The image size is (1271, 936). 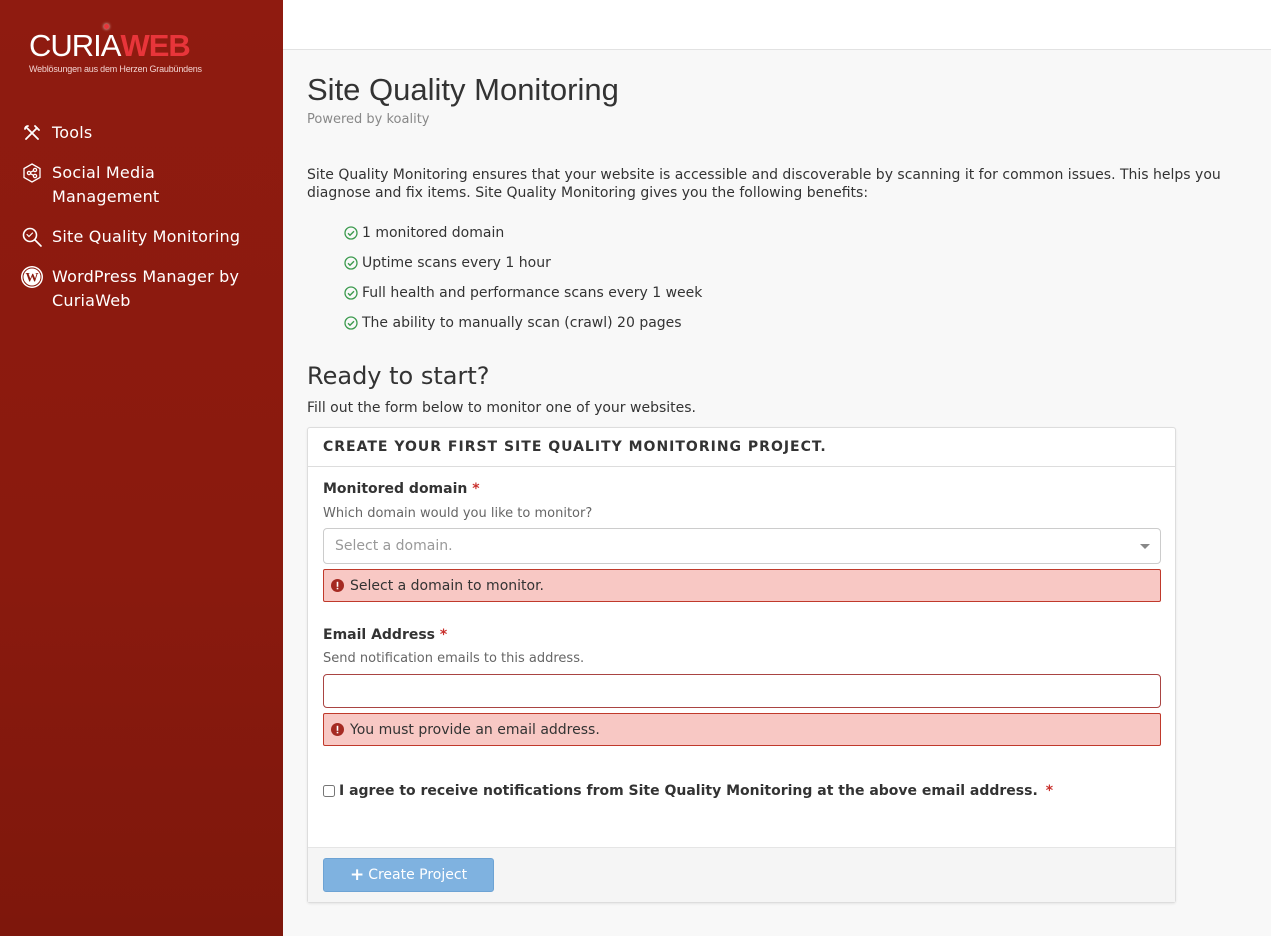 What do you see at coordinates (75, 45) in the screenshot?
I see `logo-text-curia: CURIA` at bounding box center [75, 45].